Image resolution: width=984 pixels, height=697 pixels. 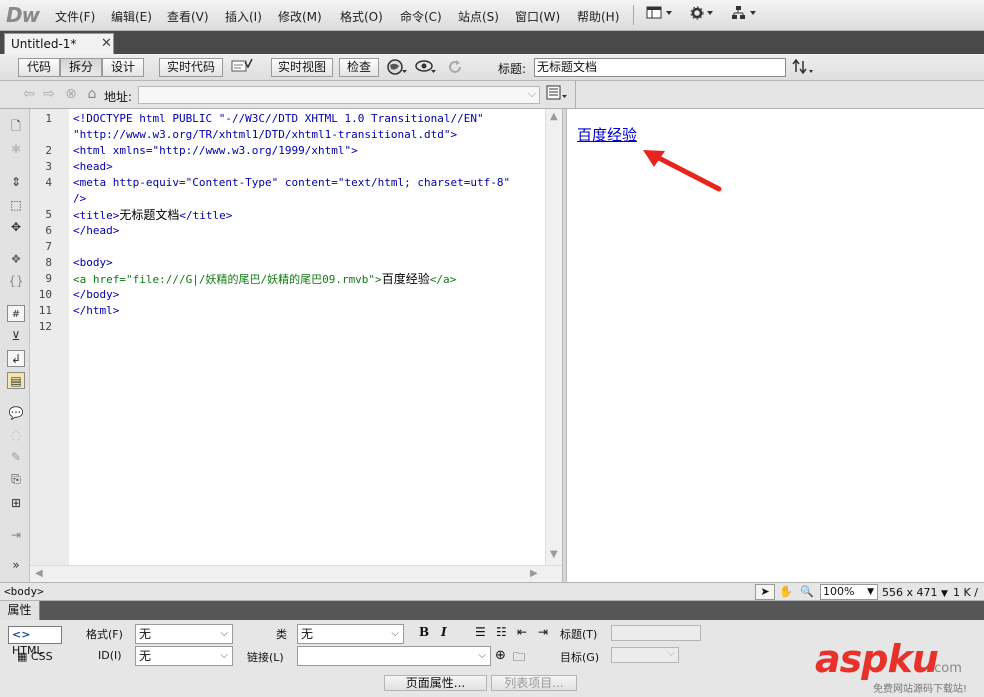 What do you see at coordinates (443, 279) in the screenshot?
I see `code-anchor-tag: </a>` at bounding box center [443, 279].